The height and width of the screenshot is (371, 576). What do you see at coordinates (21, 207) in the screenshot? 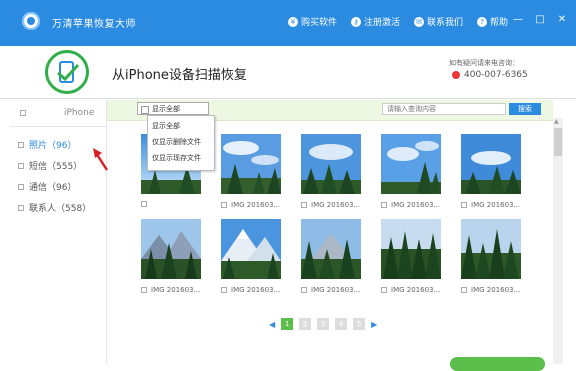
I see `contacts-checkbox` at bounding box center [21, 207].